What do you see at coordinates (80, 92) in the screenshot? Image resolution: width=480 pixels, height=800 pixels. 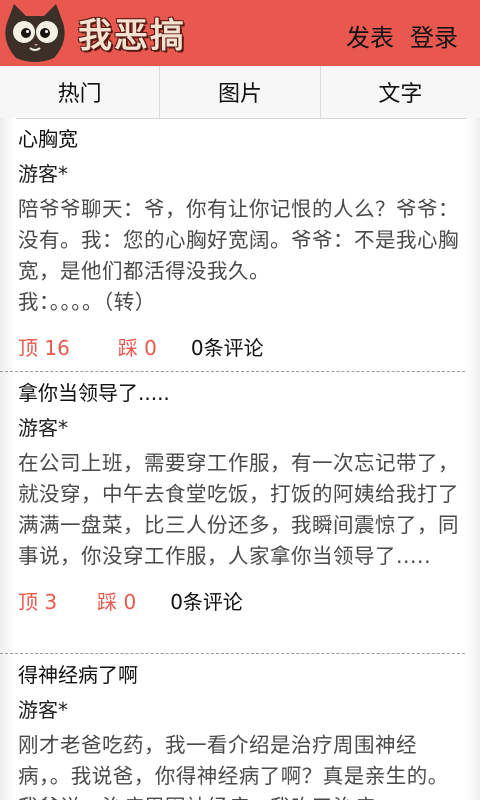 I see `tab-hot: 热门` at bounding box center [80, 92].